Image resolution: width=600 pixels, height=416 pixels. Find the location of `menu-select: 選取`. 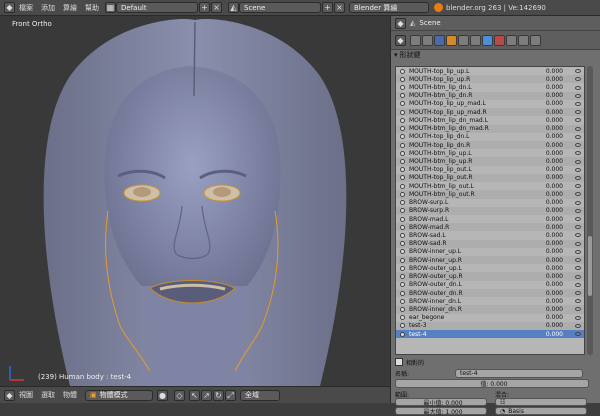

menu-select: 選取 is located at coordinates (48, 395).